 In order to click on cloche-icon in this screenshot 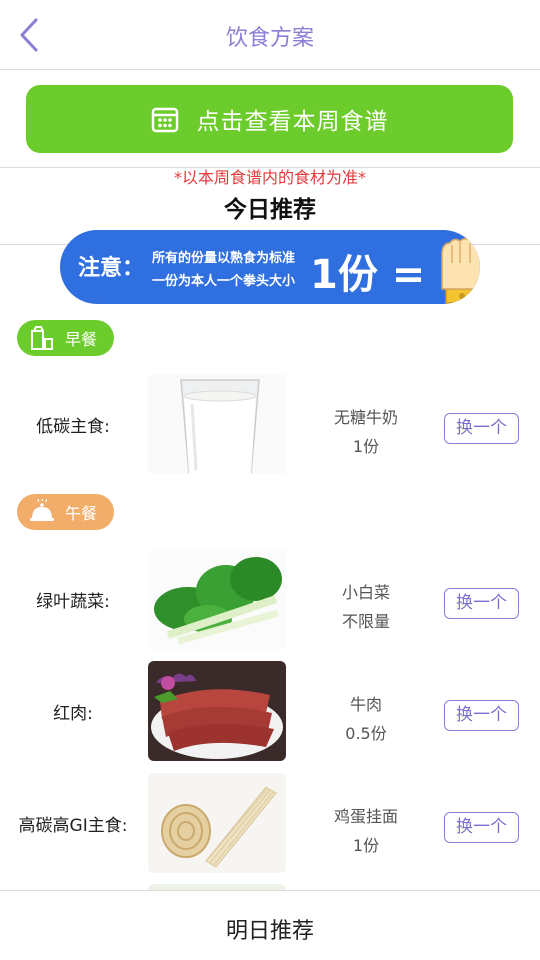, I will do `click(42, 510)`.